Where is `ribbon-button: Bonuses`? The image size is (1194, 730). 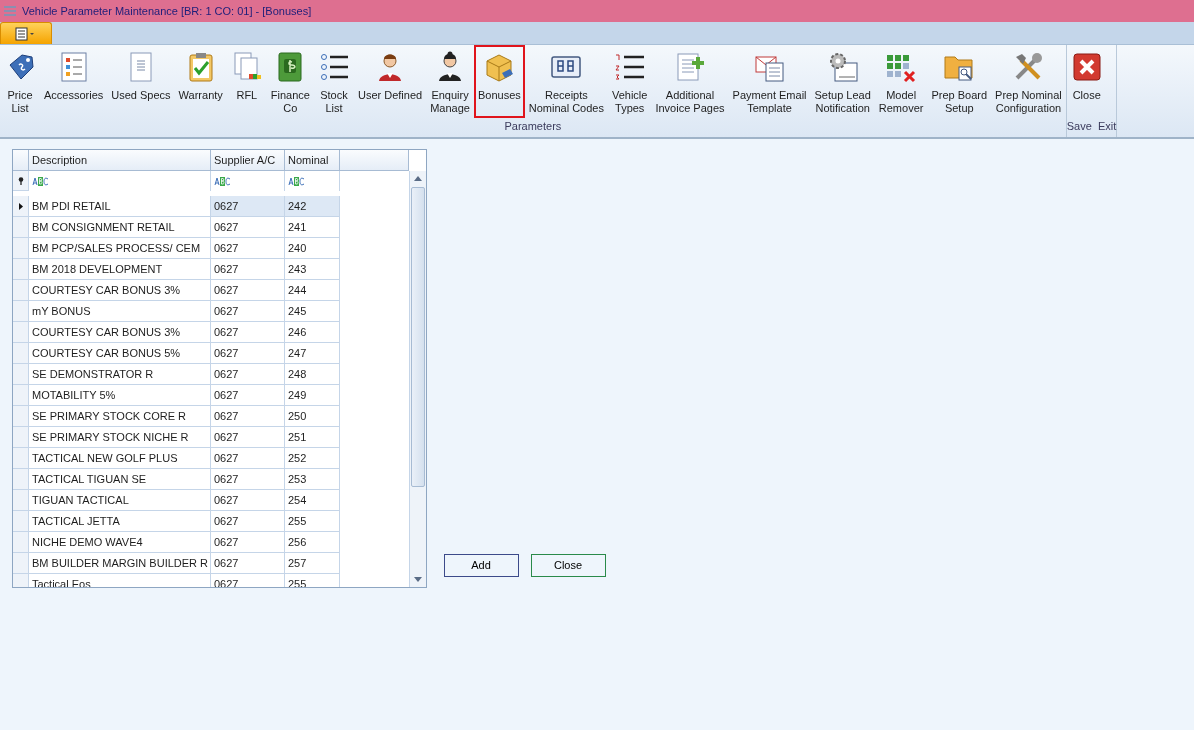 ribbon-button: Bonuses is located at coordinates (499, 81).